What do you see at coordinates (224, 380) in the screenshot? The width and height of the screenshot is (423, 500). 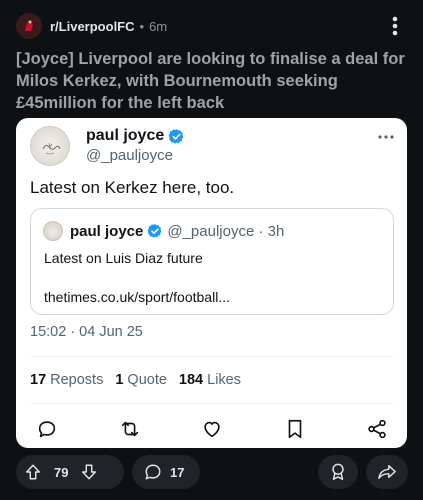 I see `likes-label: Likes` at bounding box center [224, 380].